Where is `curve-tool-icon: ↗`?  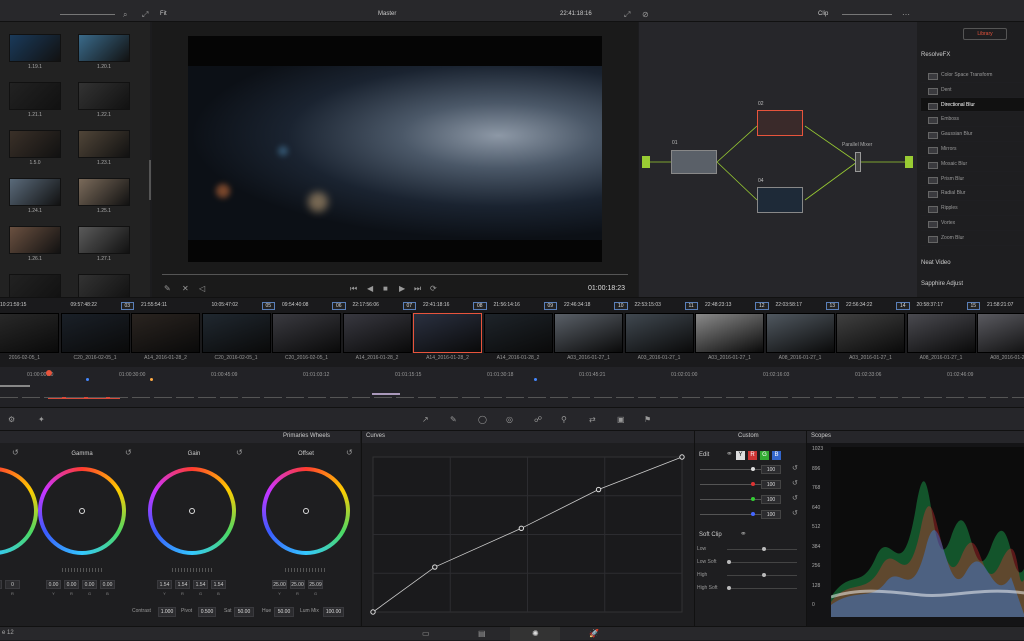 curve-tool-icon: ↗ is located at coordinates (425, 419).